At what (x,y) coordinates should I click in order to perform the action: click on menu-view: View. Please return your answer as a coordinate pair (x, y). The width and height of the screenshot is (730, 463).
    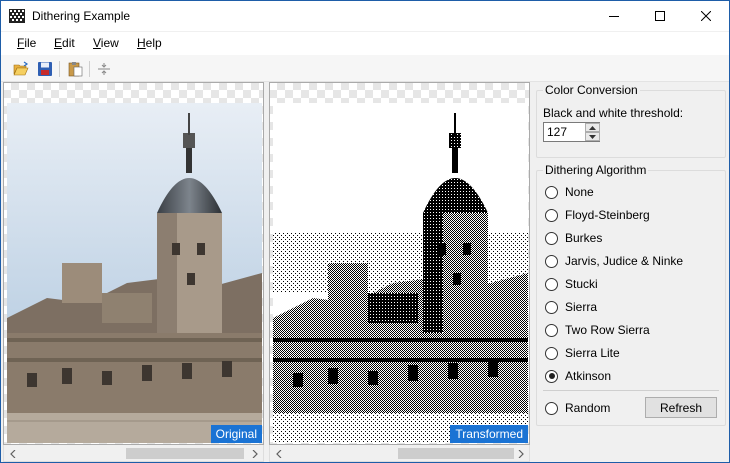
    Looking at the image, I should click on (106, 43).